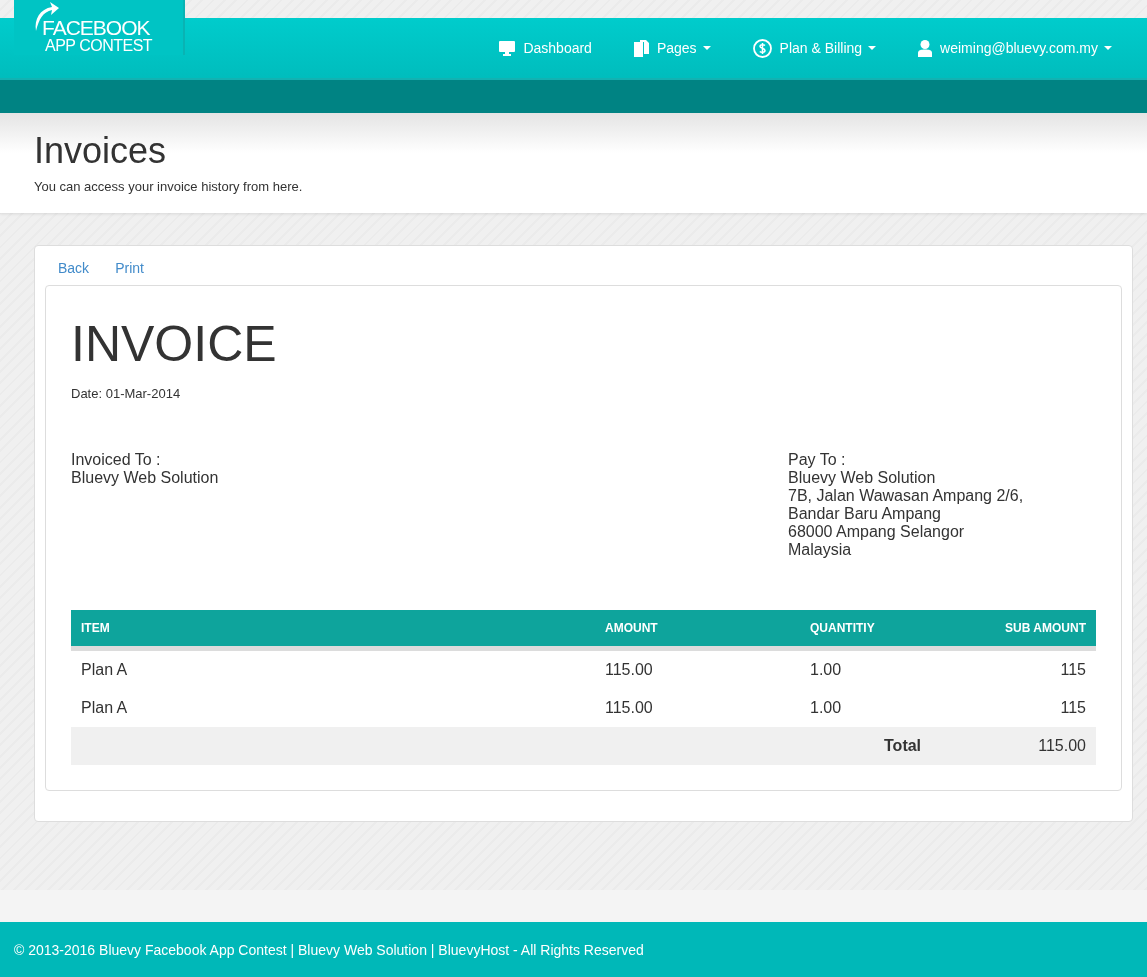 This screenshot has width=1147, height=977. I want to click on total-label: Total, so click(868, 746).